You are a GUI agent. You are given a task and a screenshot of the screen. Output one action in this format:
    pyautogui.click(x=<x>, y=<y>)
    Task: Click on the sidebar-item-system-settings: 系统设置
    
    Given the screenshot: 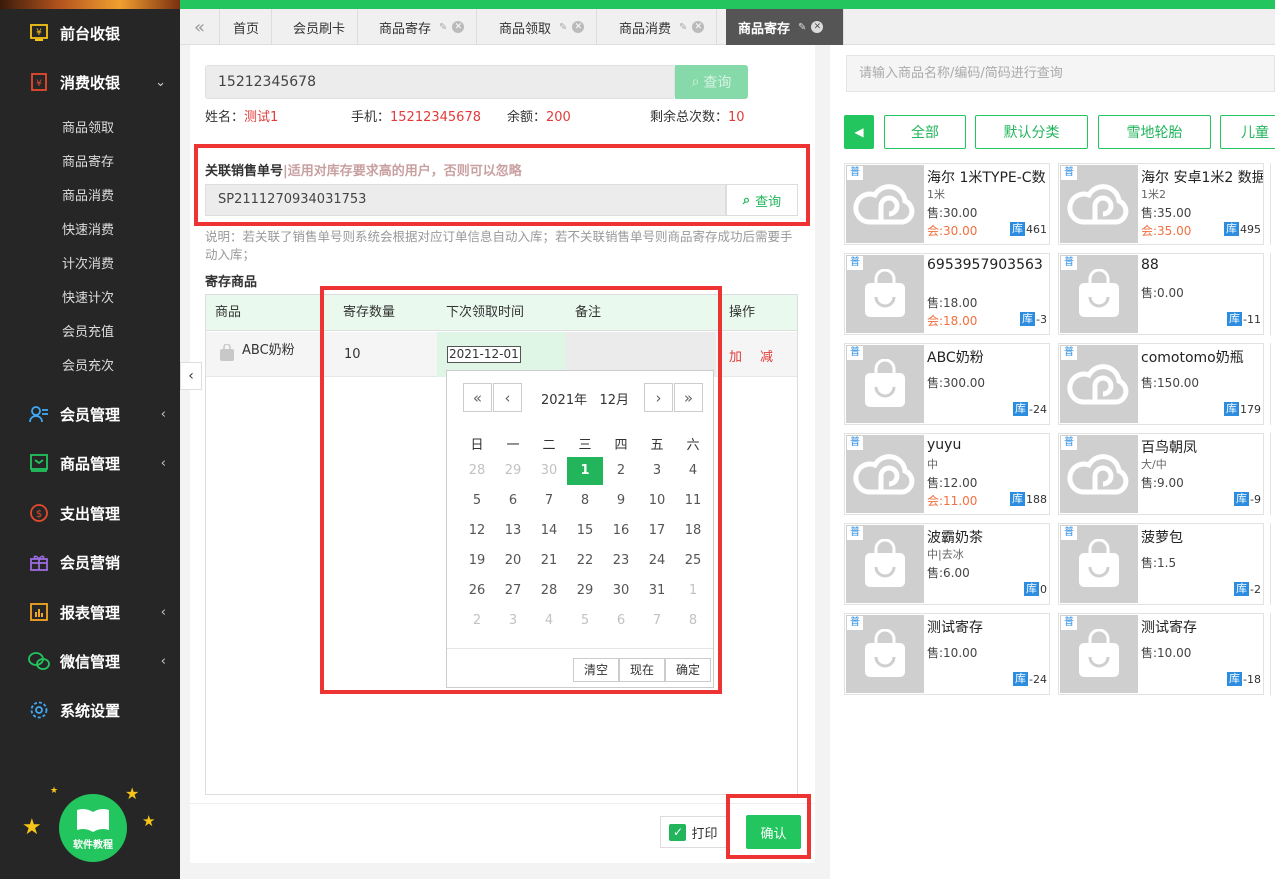 What is the action you would take?
    pyautogui.click(x=90, y=710)
    